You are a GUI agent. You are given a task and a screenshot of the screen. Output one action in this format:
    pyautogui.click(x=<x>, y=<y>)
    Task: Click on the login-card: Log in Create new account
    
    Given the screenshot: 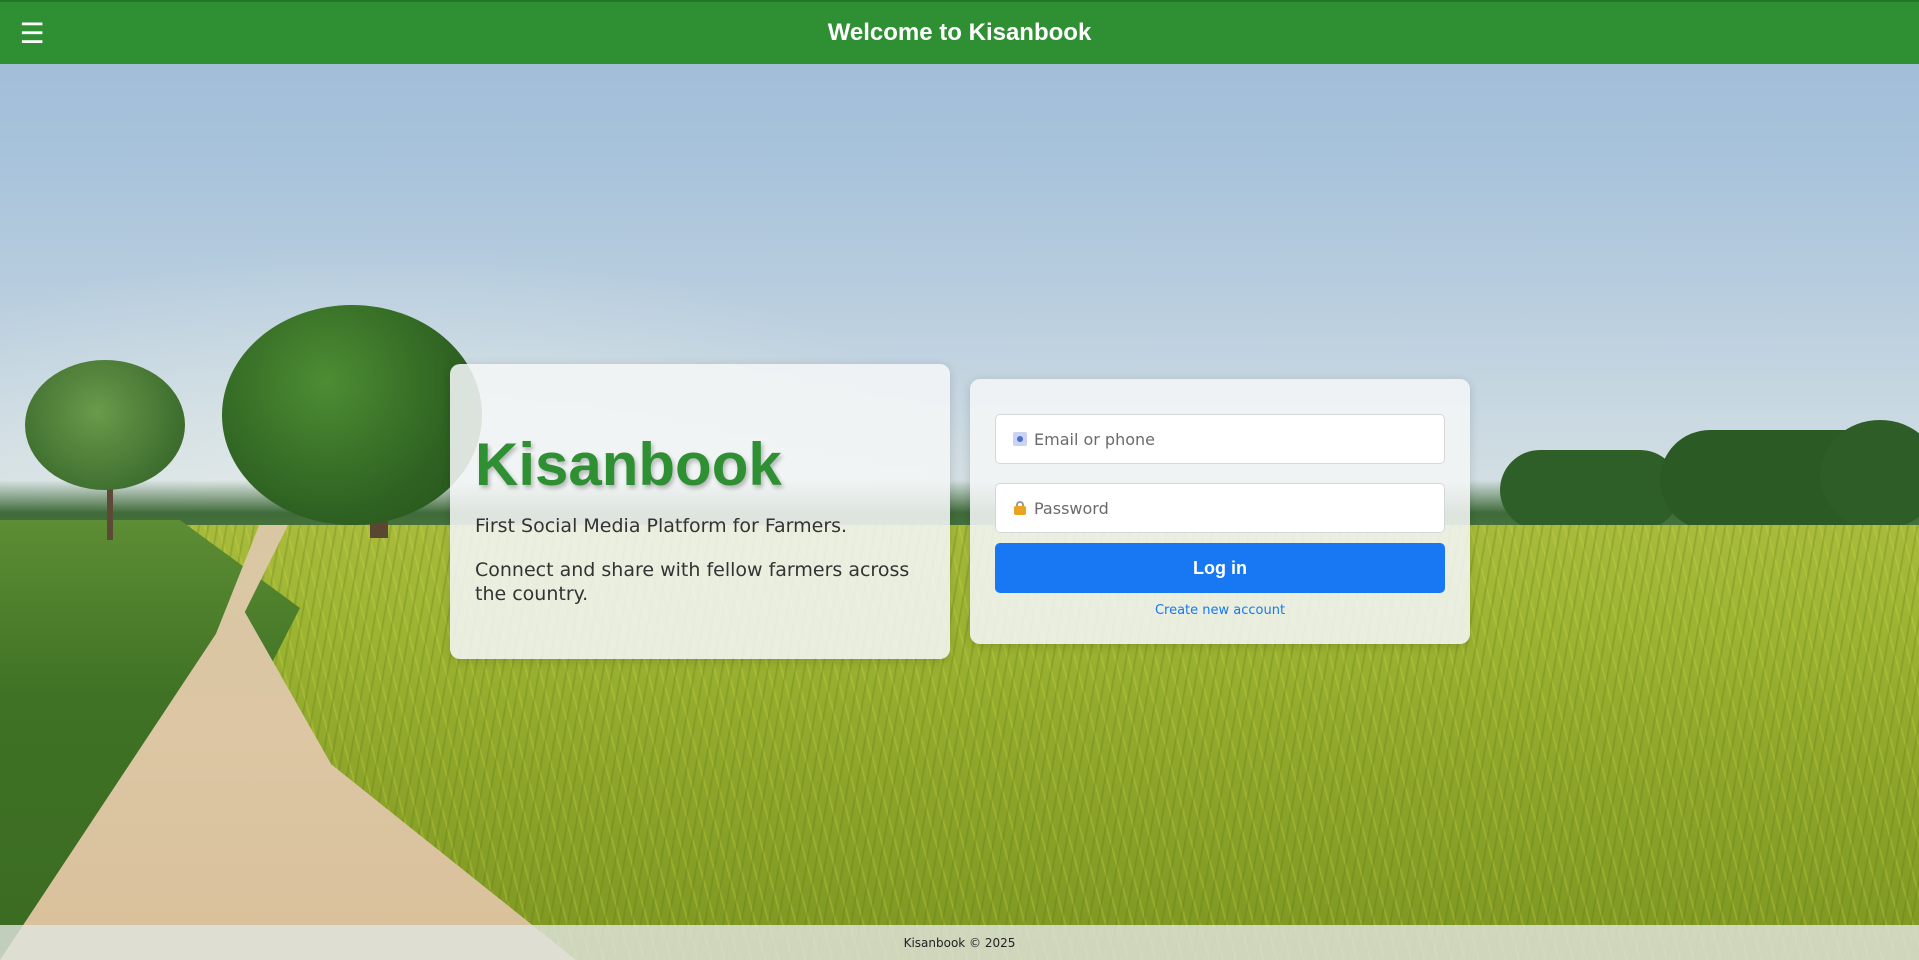 What is the action you would take?
    pyautogui.click(x=1220, y=511)
    